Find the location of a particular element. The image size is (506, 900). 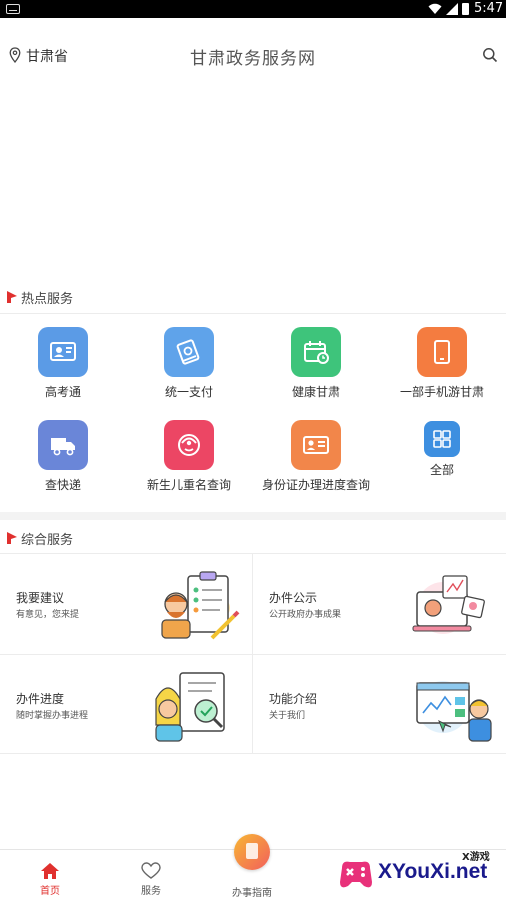

truck-icon is located at coordinates (63, 445).